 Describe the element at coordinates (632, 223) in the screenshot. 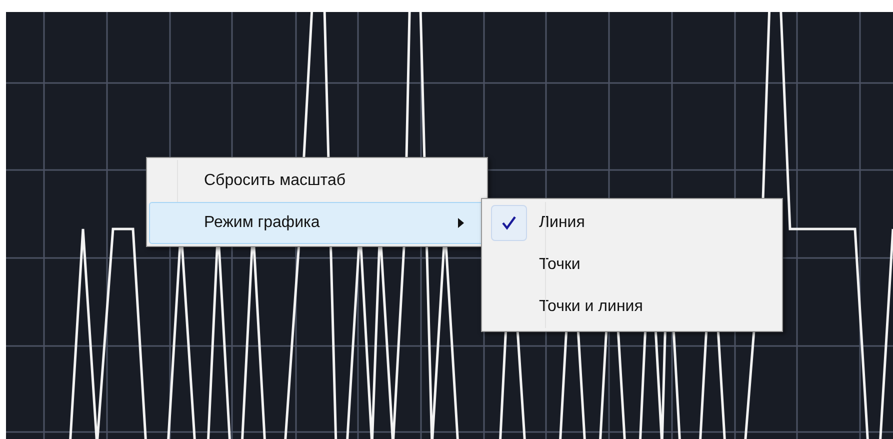

I see `menu-item: Линия` at that location.